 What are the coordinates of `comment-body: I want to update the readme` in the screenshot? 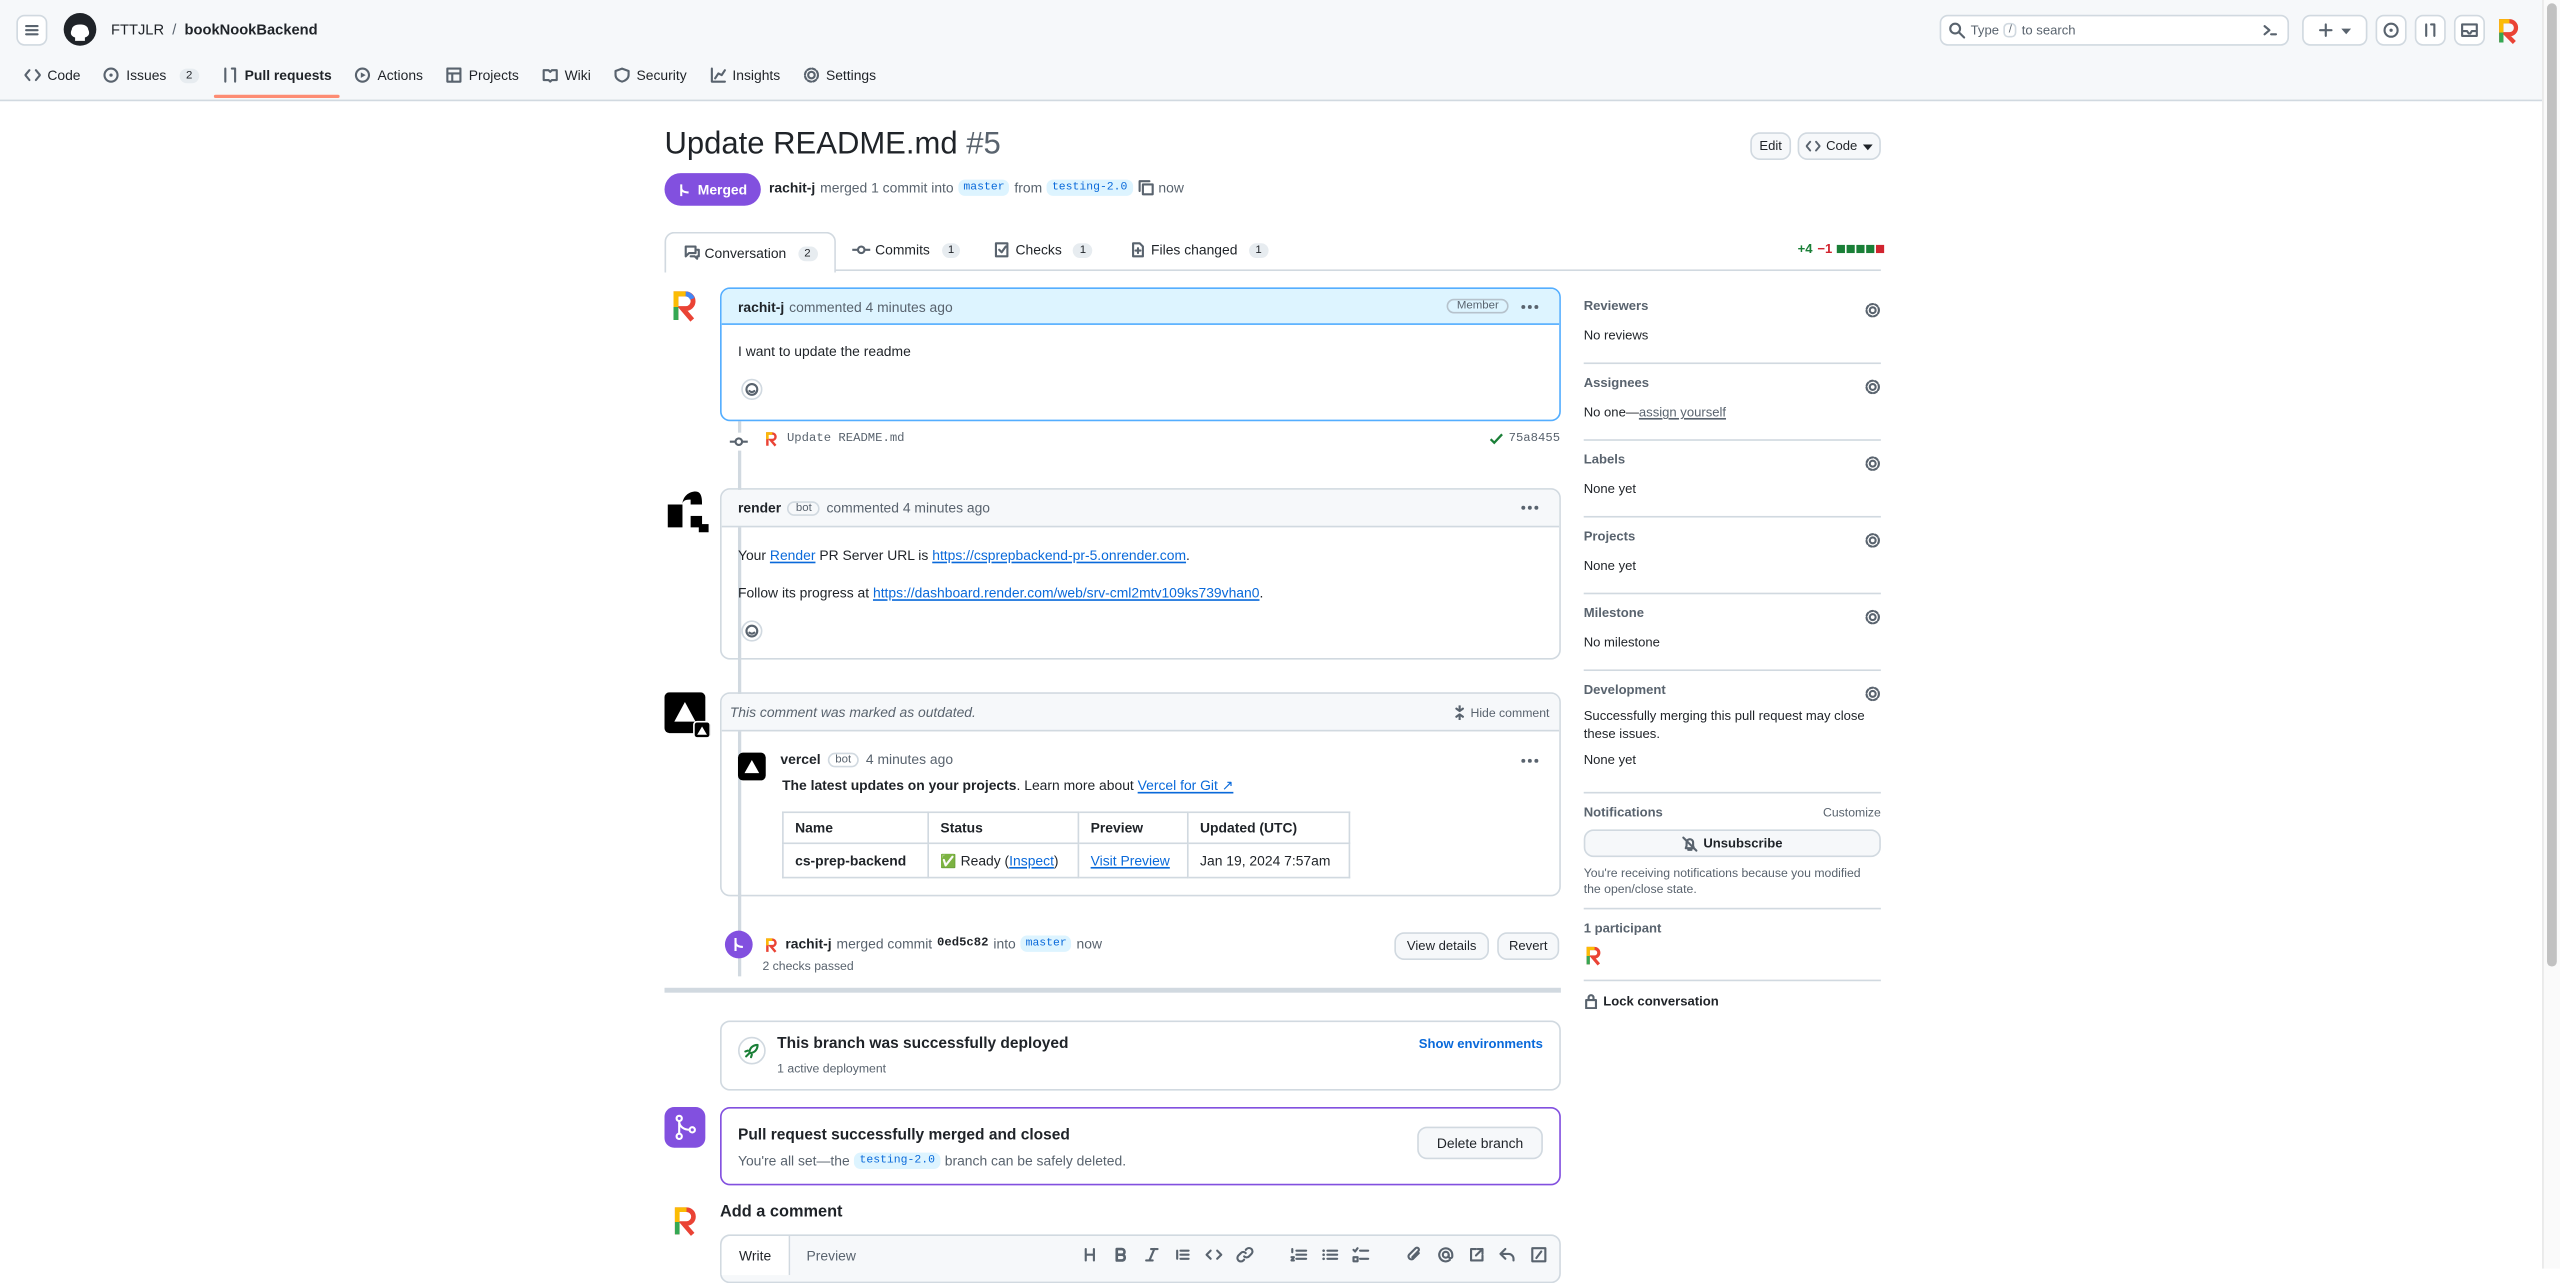 It's located at (824, 351).